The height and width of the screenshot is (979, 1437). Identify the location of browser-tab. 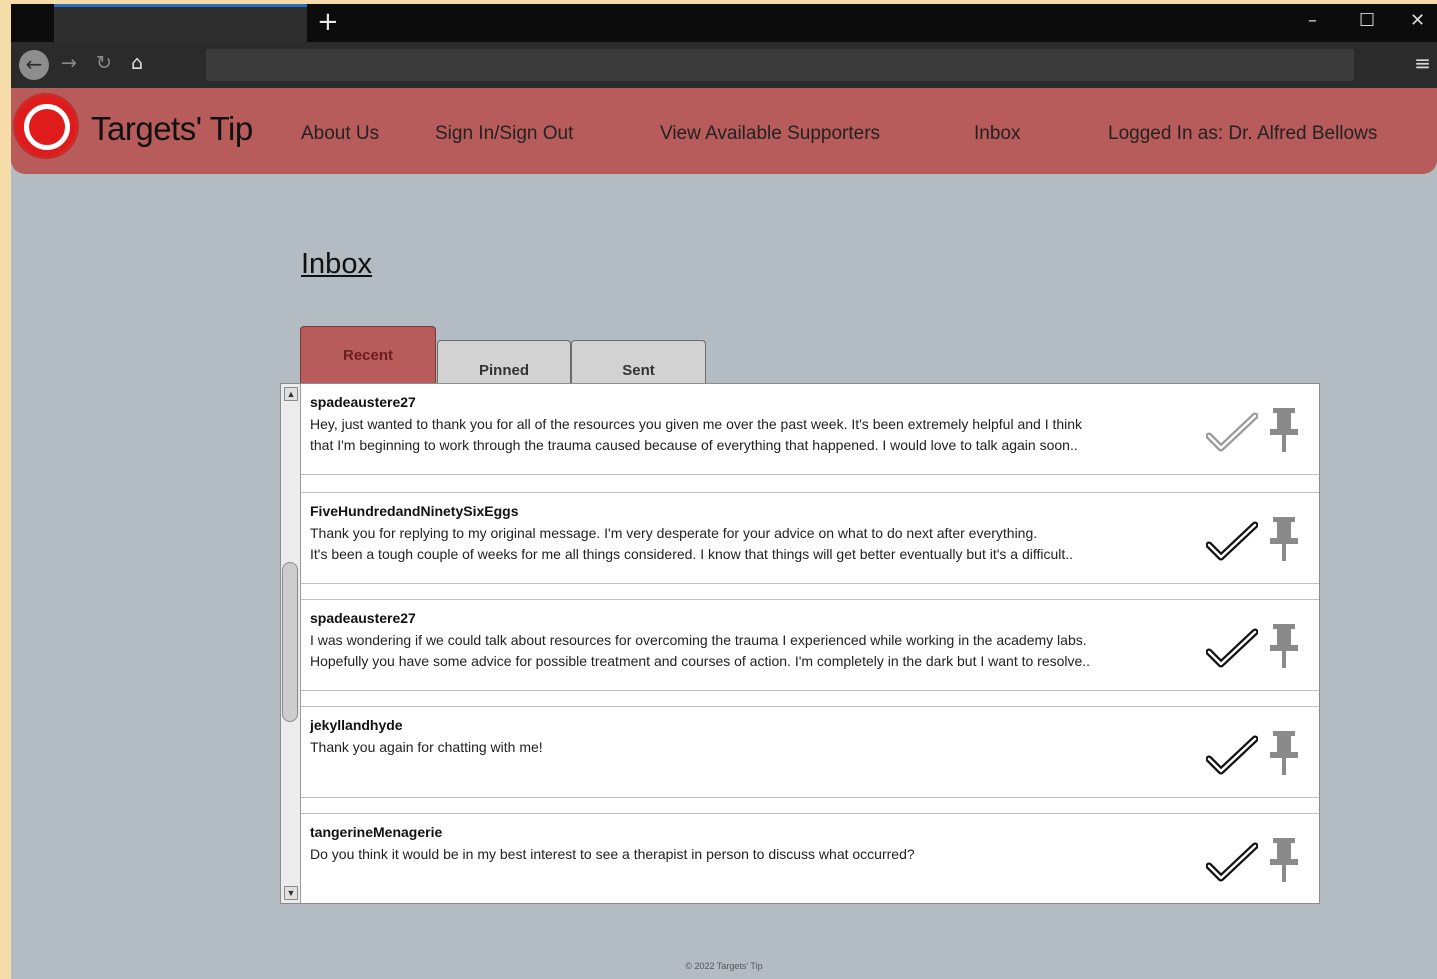
(180, 23).